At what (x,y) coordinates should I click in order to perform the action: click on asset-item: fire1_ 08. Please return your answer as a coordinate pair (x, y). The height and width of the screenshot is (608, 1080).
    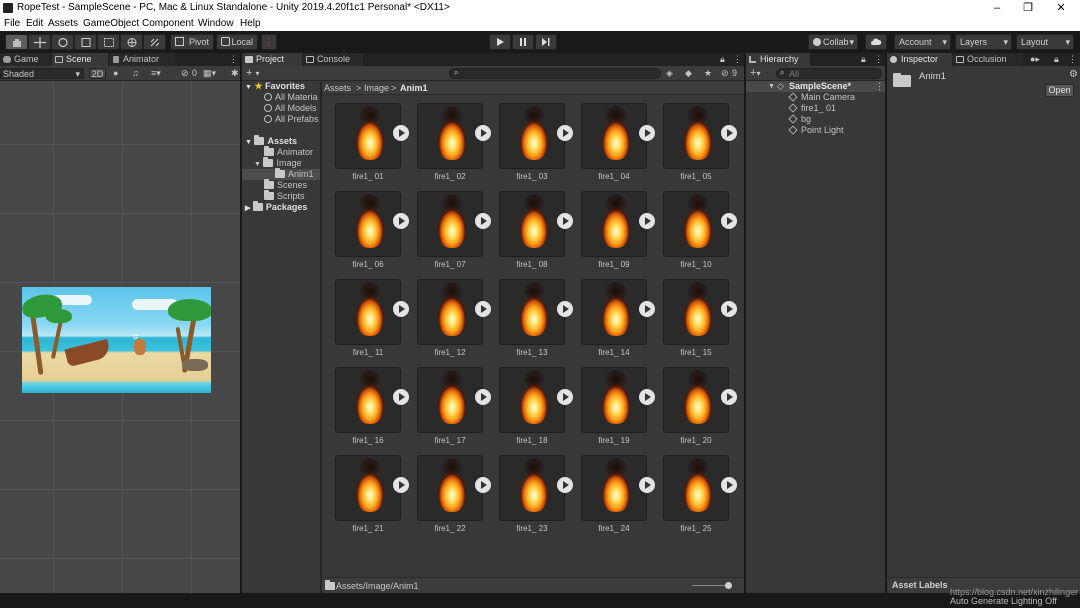
    Looking at the image, I should click on (529, 227).